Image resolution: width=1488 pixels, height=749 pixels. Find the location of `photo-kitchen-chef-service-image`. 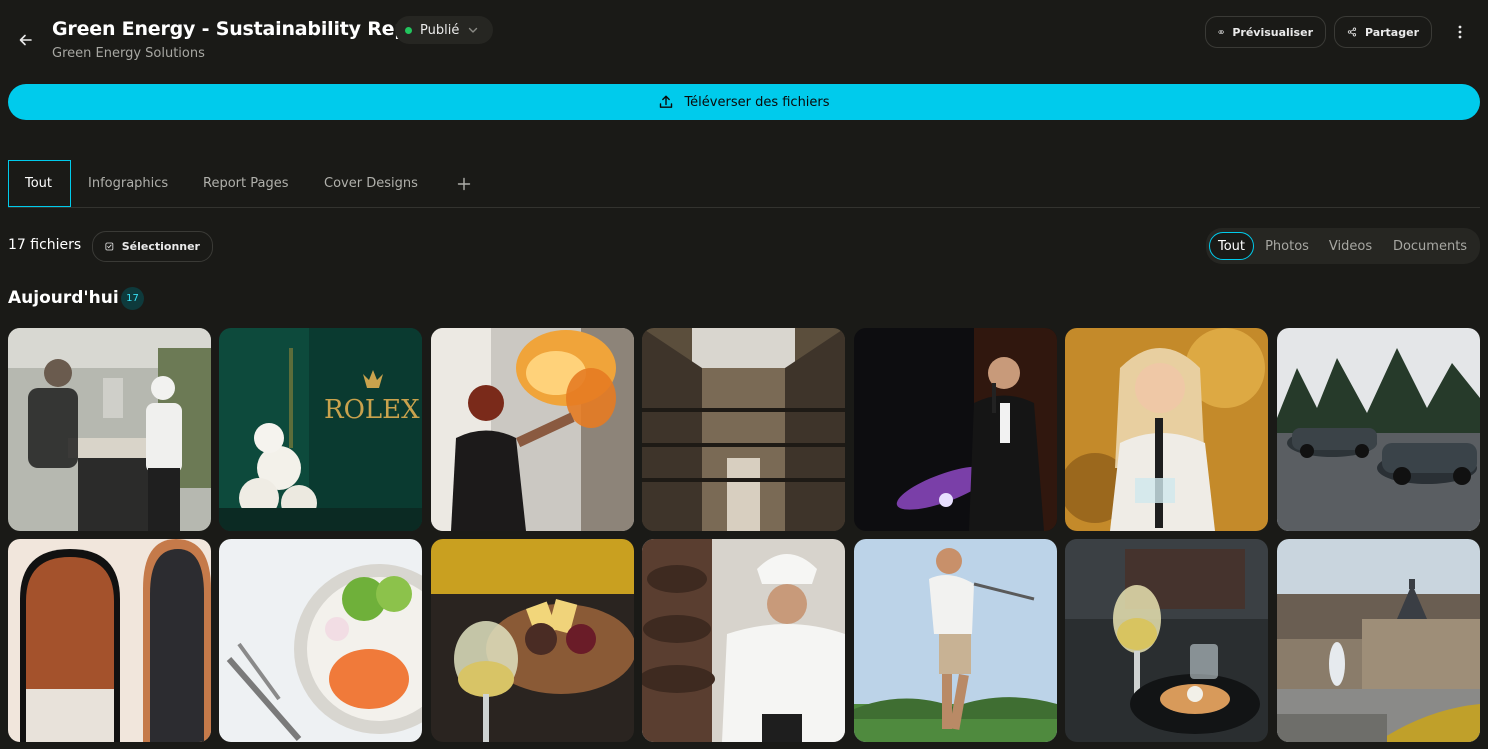

photo-kitchen-chef-service-image is located at coordinates (109, 429).